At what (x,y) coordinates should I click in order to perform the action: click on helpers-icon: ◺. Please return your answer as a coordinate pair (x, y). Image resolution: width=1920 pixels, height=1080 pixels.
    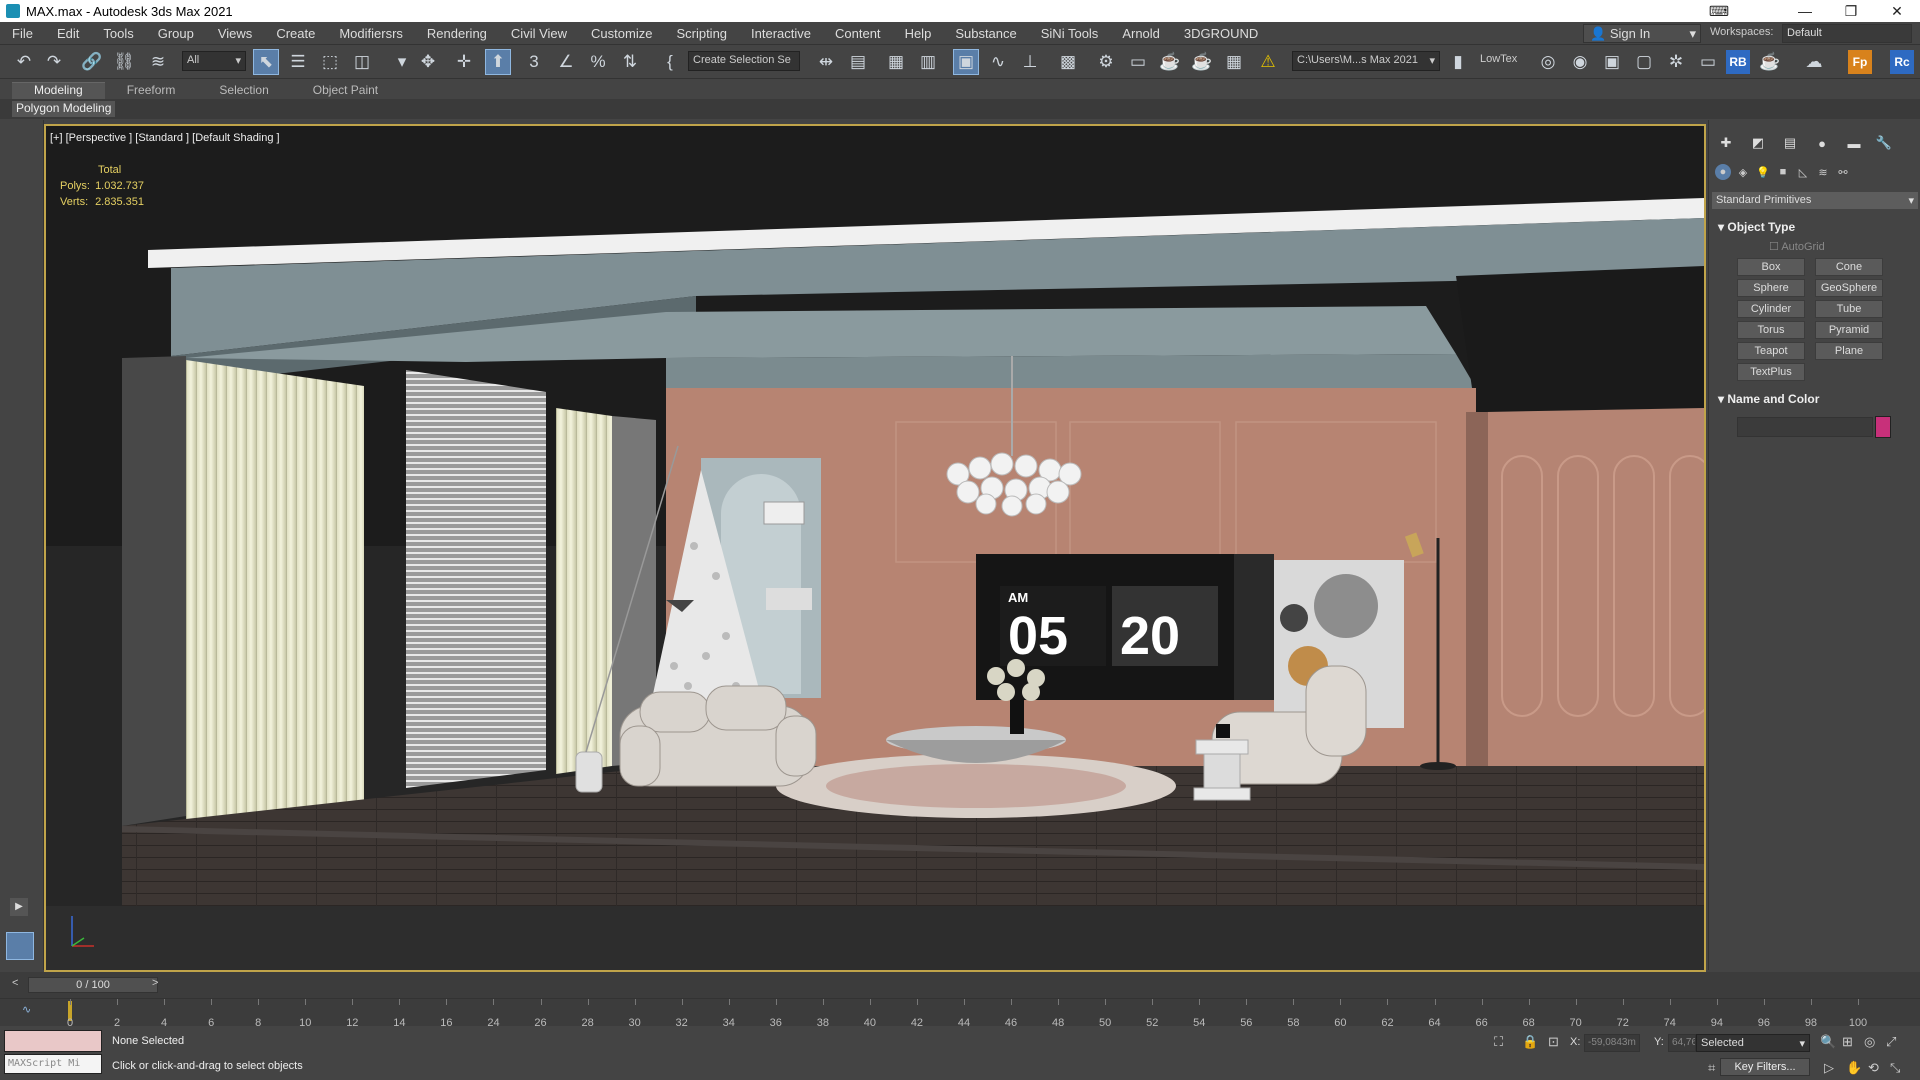
    Looking at the image, I should click on (1803, 172).